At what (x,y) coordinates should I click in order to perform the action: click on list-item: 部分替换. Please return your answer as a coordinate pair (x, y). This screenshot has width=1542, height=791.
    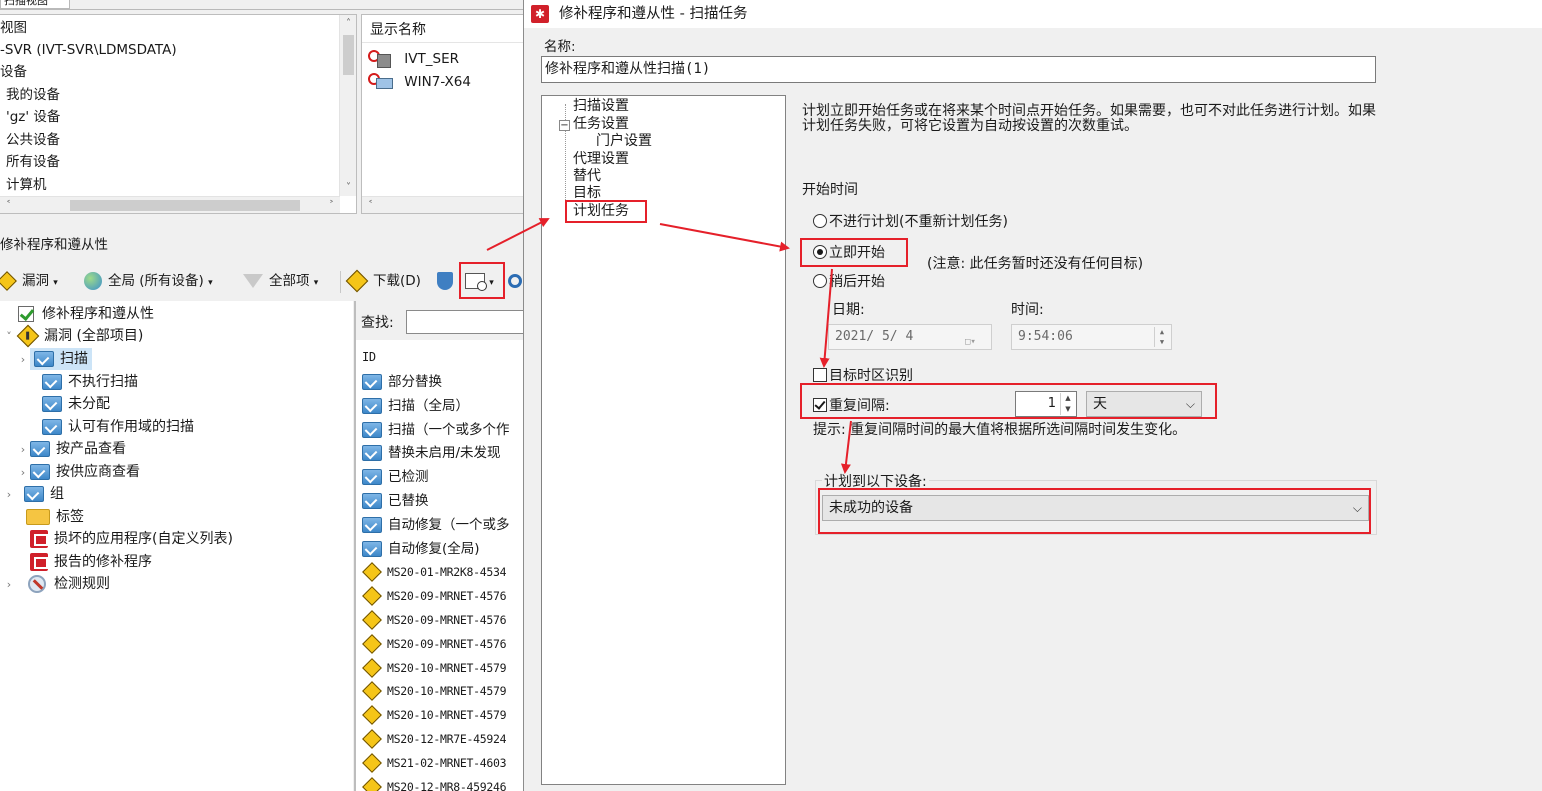
    Looking at the image, I should click on (402, 383).